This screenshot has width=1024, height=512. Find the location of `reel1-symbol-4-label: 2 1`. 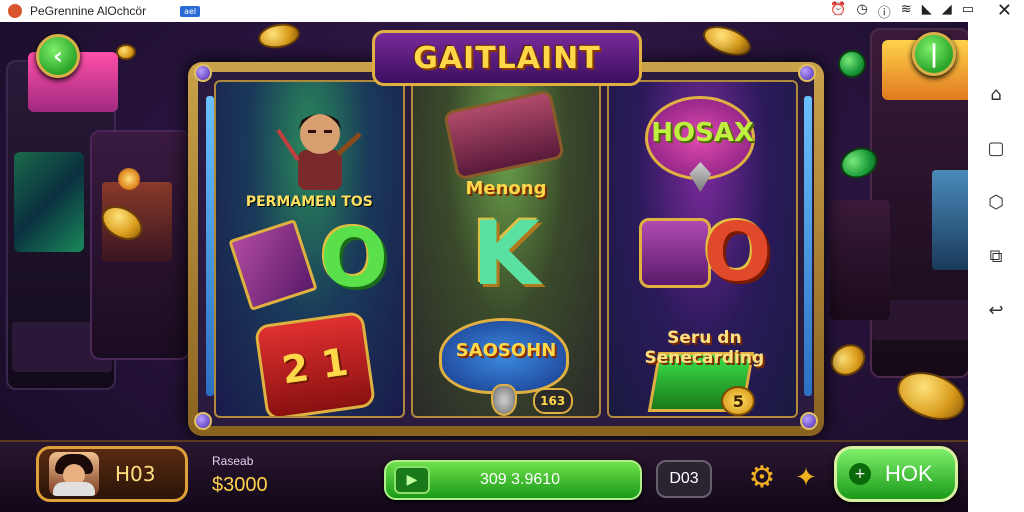

reel1-symbol-4-label: 2 1 is located at coordinates (315, 366).